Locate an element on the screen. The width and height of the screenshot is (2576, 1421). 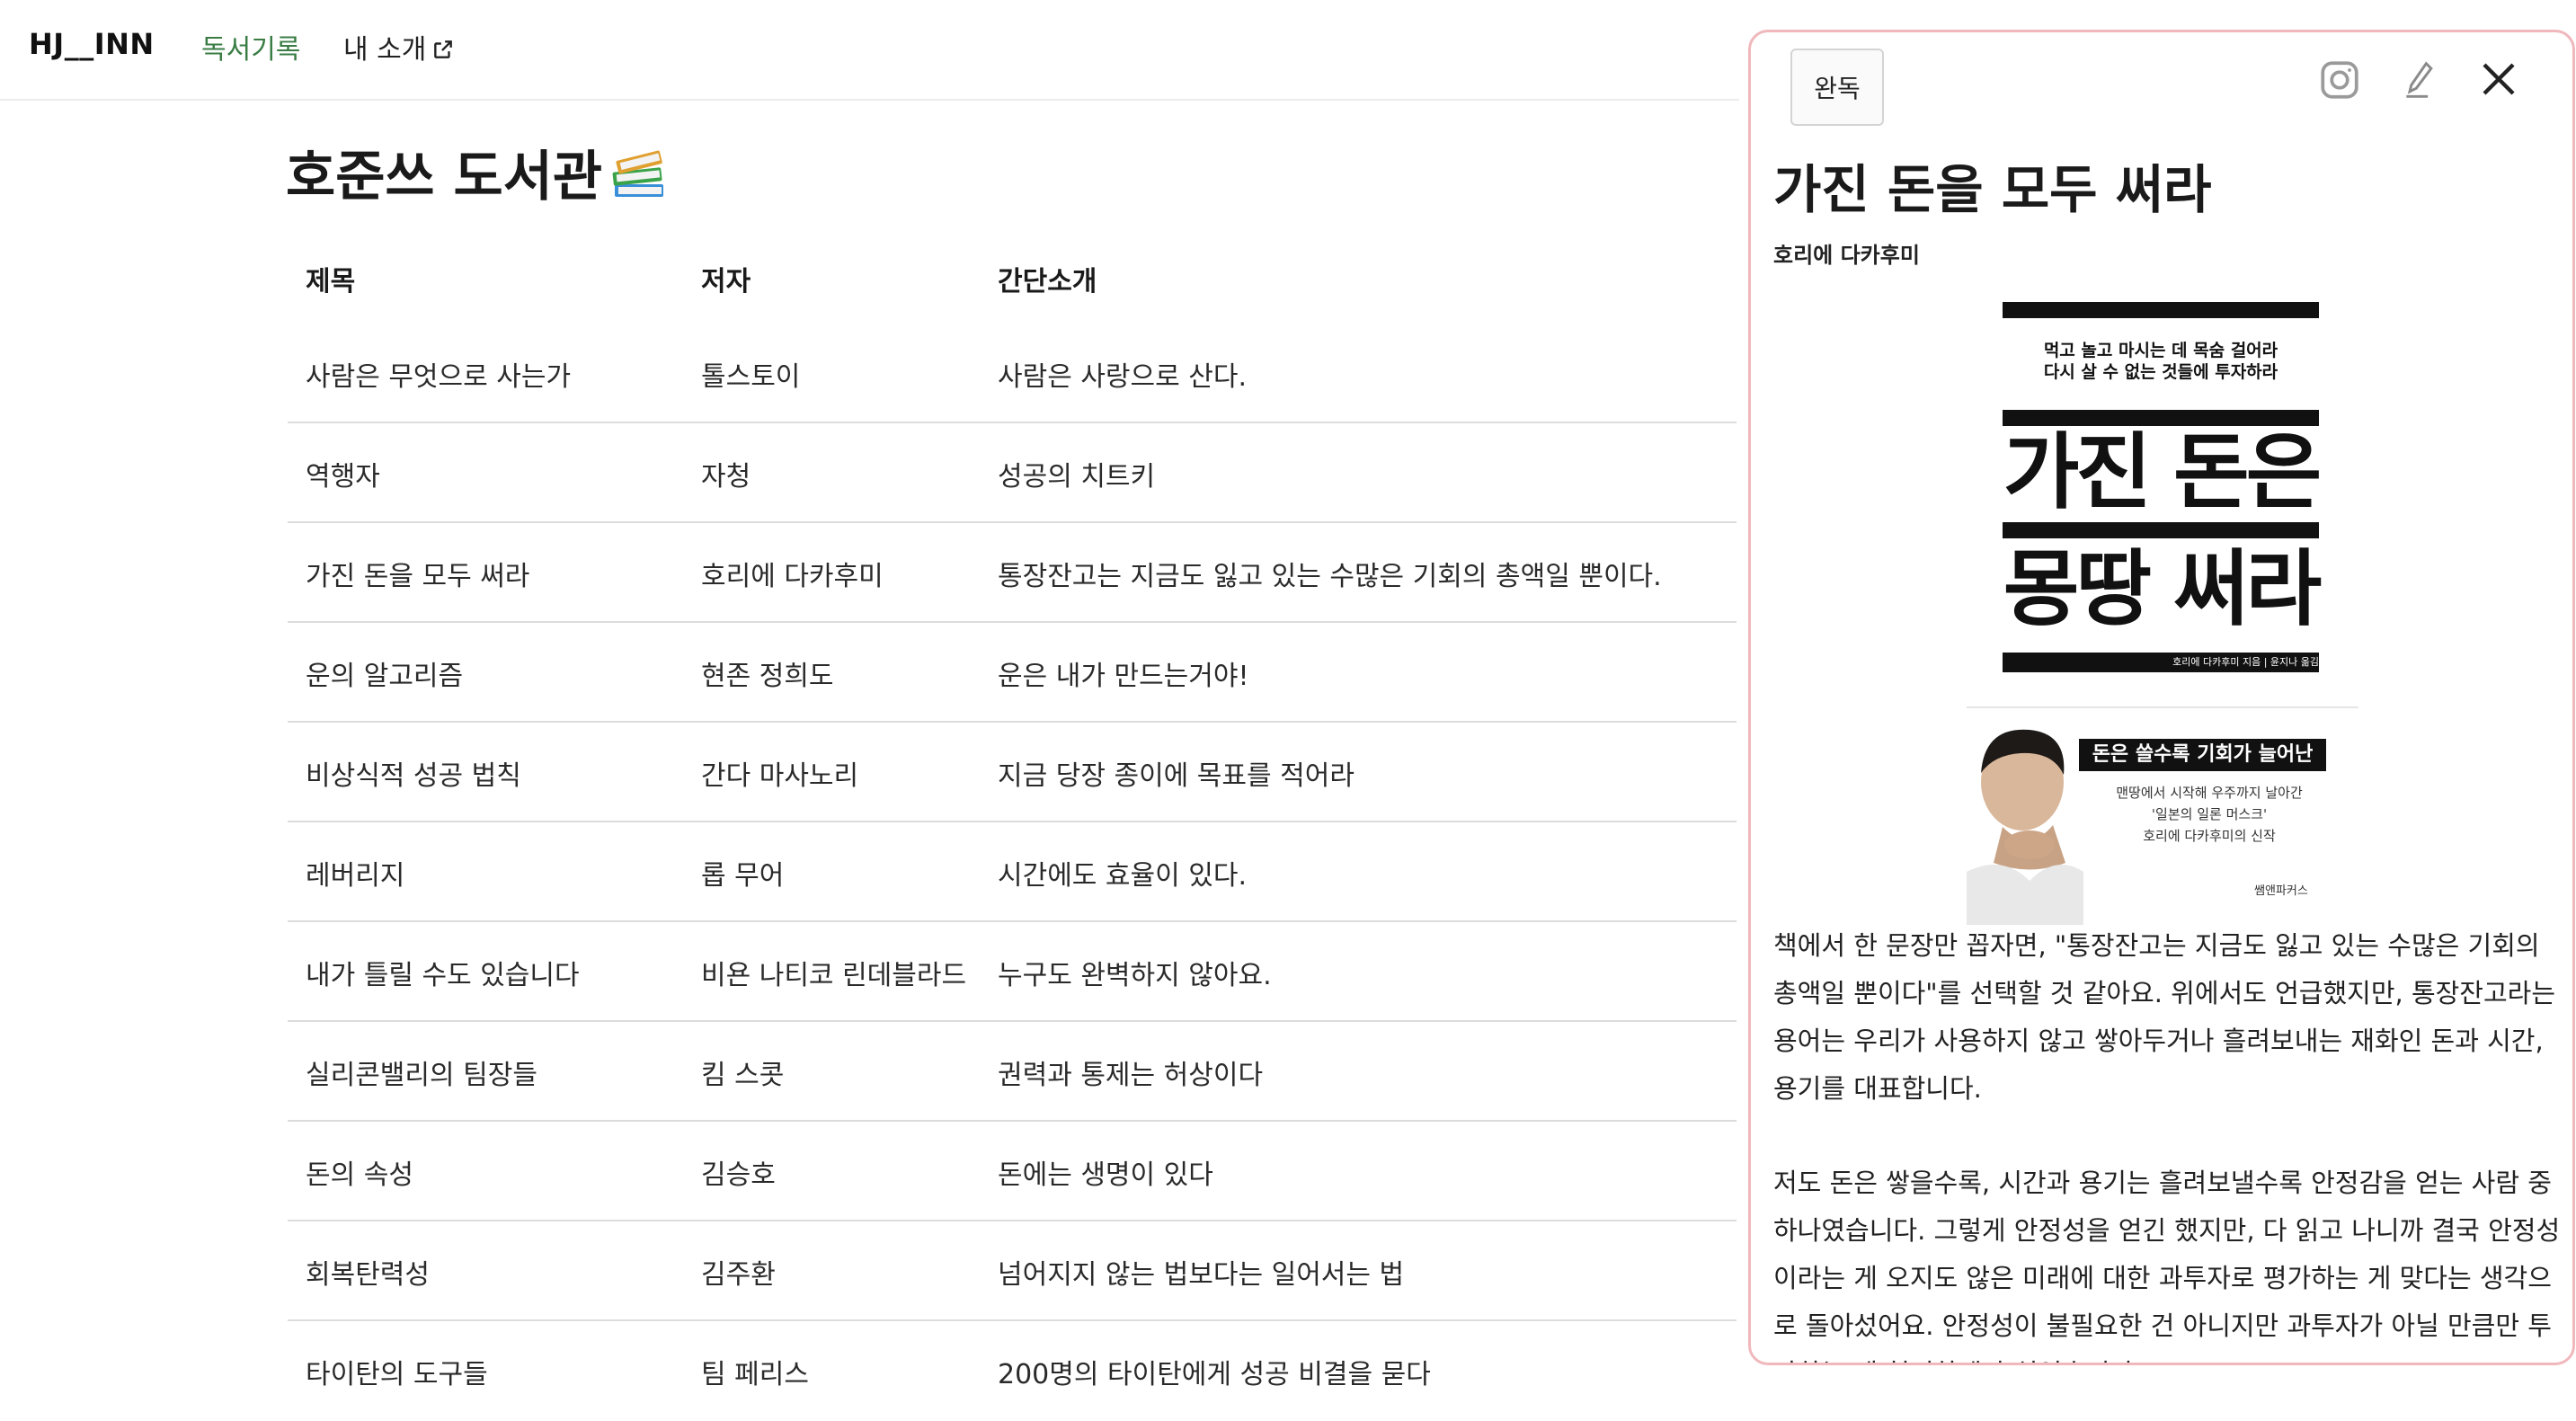
book-summary-cell: 운은 내가 만드는거야! is located at coordinates (1123, 676).